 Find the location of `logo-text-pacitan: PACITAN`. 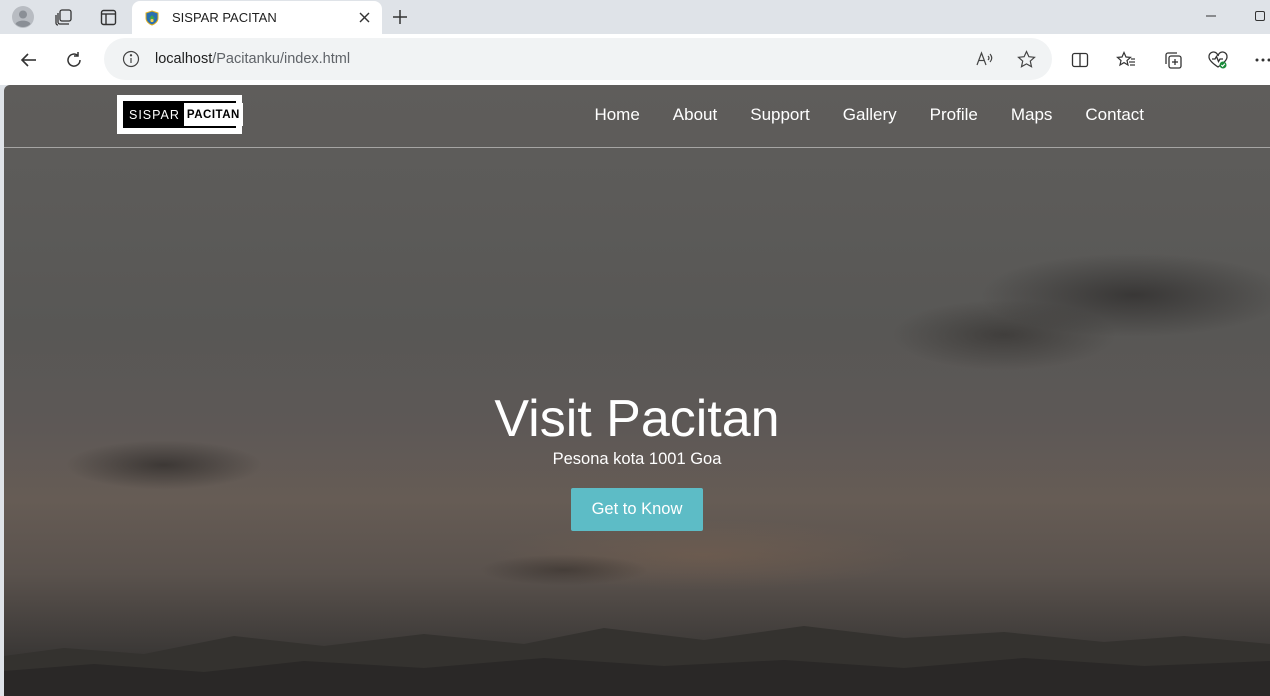

logo-text-pacitan: PACITAN is located at coordinates (213, 114).